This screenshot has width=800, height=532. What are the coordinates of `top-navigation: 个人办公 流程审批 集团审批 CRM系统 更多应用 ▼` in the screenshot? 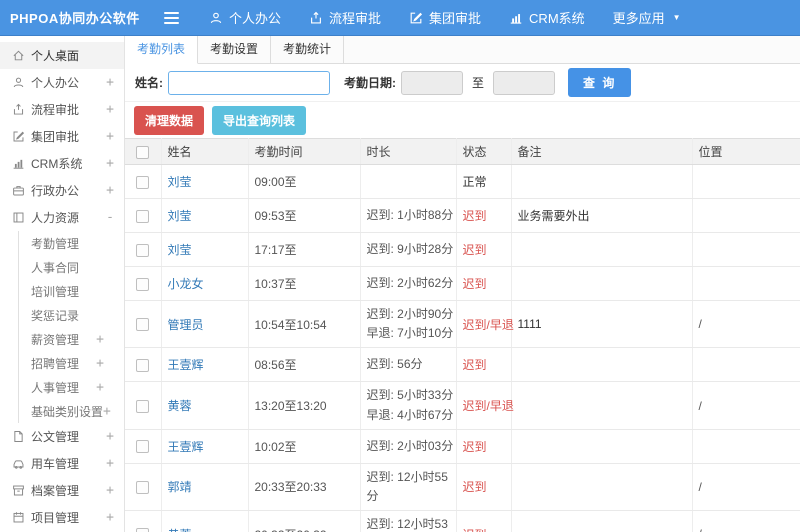 It's located at (445, 18).